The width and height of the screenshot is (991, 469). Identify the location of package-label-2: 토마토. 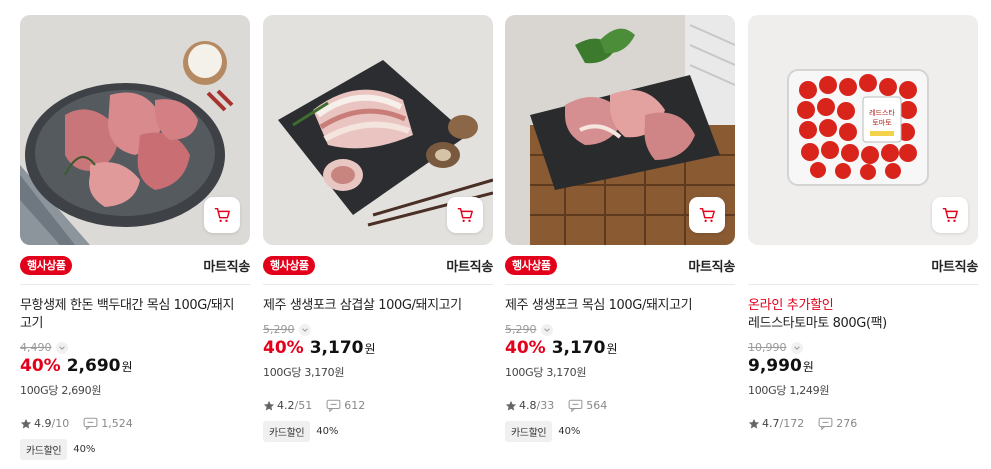
(882, 122).